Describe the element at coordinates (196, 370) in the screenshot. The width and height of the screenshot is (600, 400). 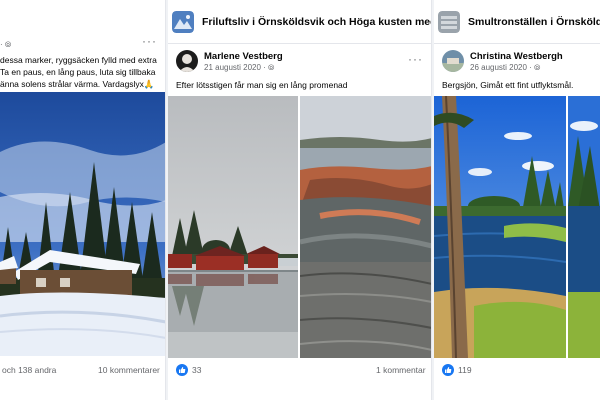
I see `like-count: 33` at that location.